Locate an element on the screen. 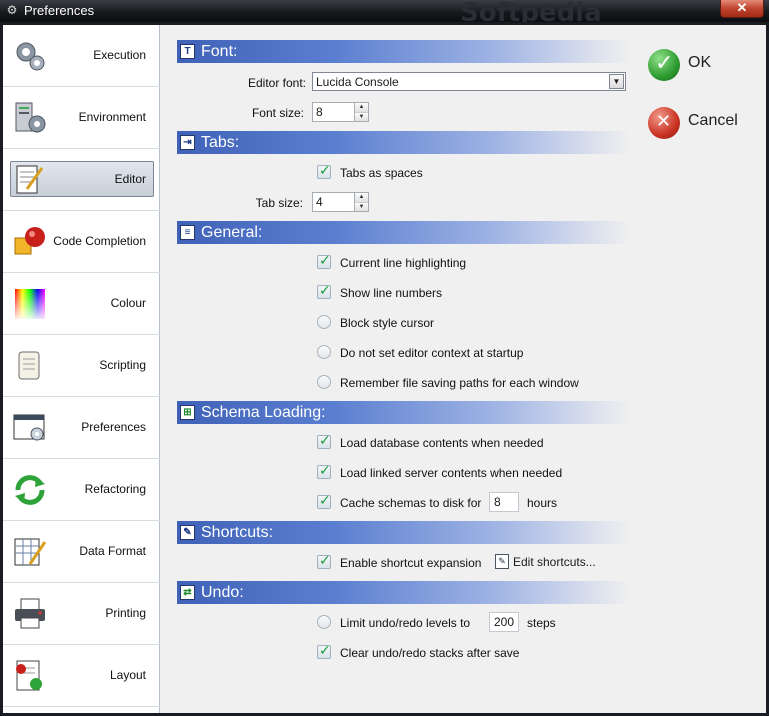  ok-button: OK is located at coordinates (708, 69).